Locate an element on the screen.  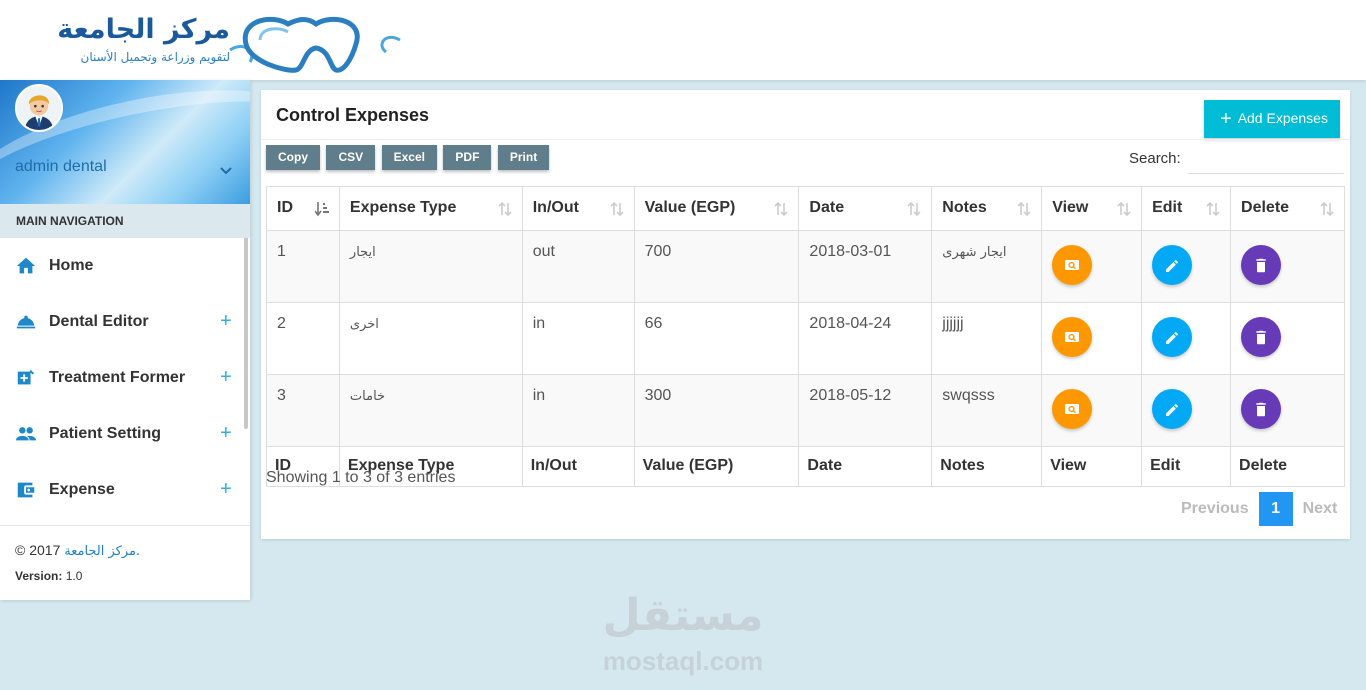
avatar is located at coordinates (39, 108).